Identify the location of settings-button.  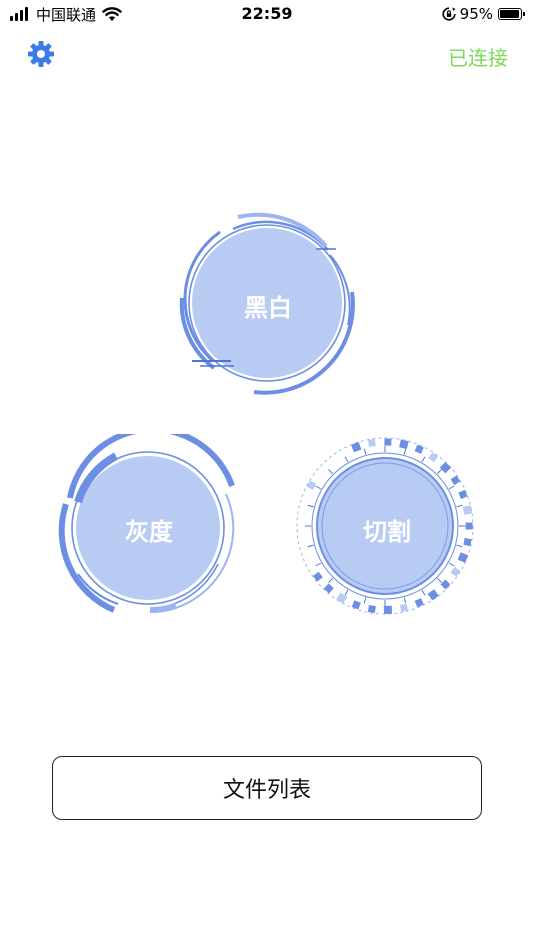
(41, 54).